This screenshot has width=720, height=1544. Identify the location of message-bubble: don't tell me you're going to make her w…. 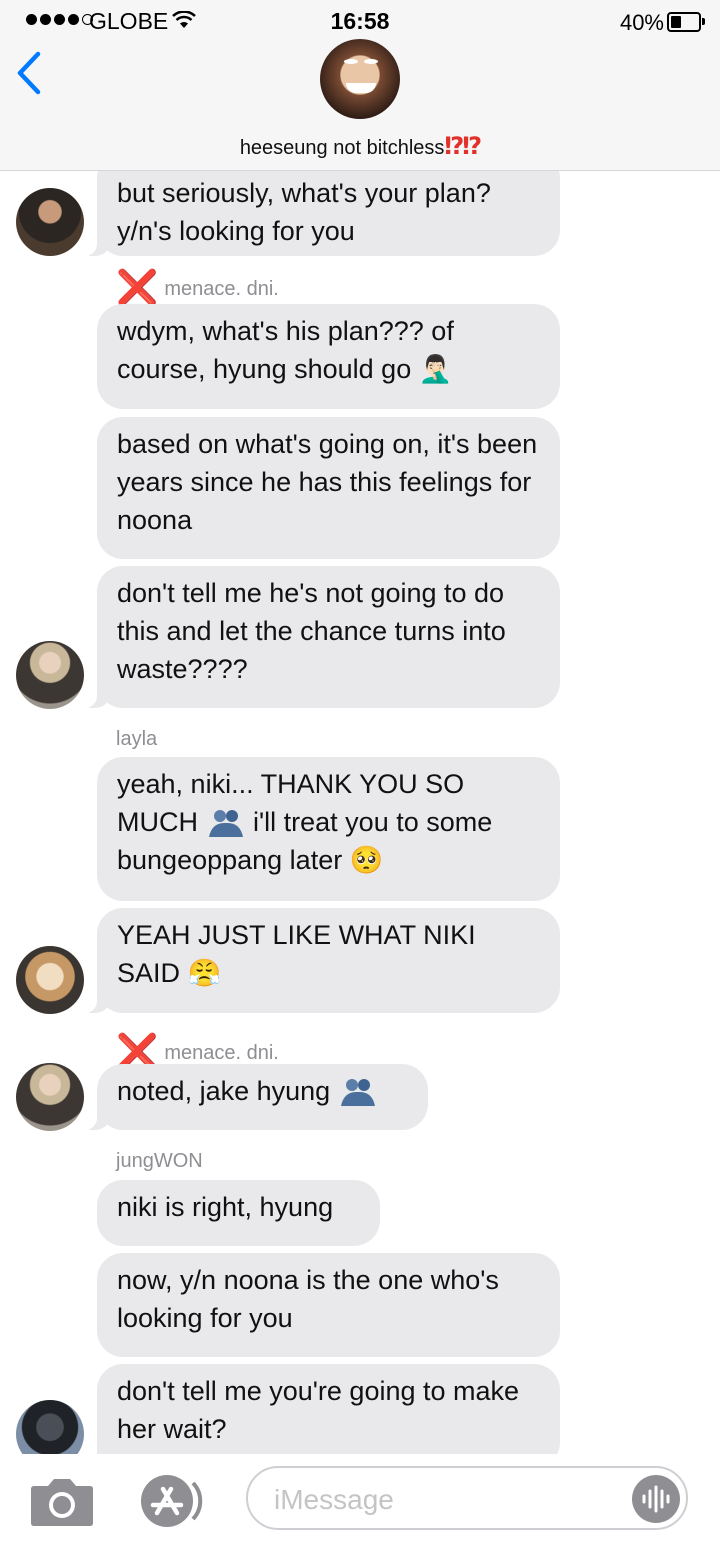
(321, 1416).